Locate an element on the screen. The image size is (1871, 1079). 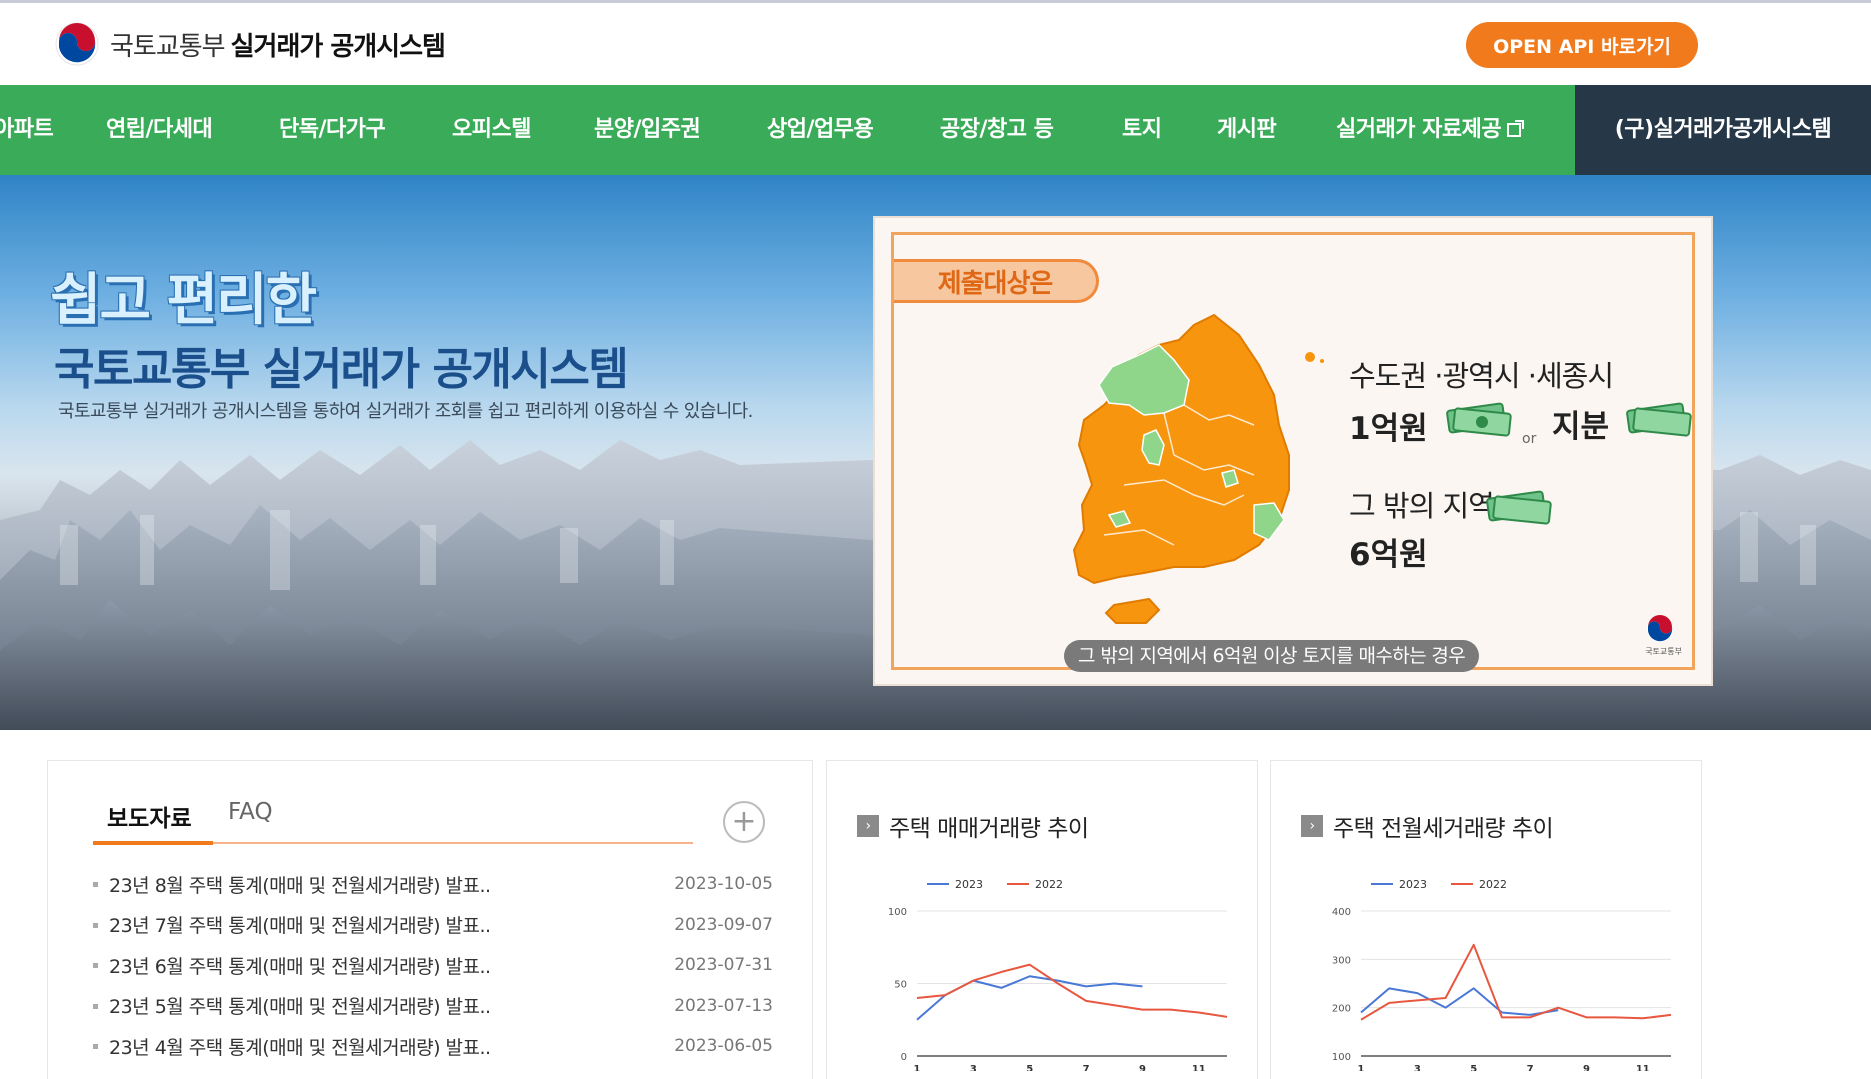
nav-item-board: 게시판 is located at coordinates (1247, 130).